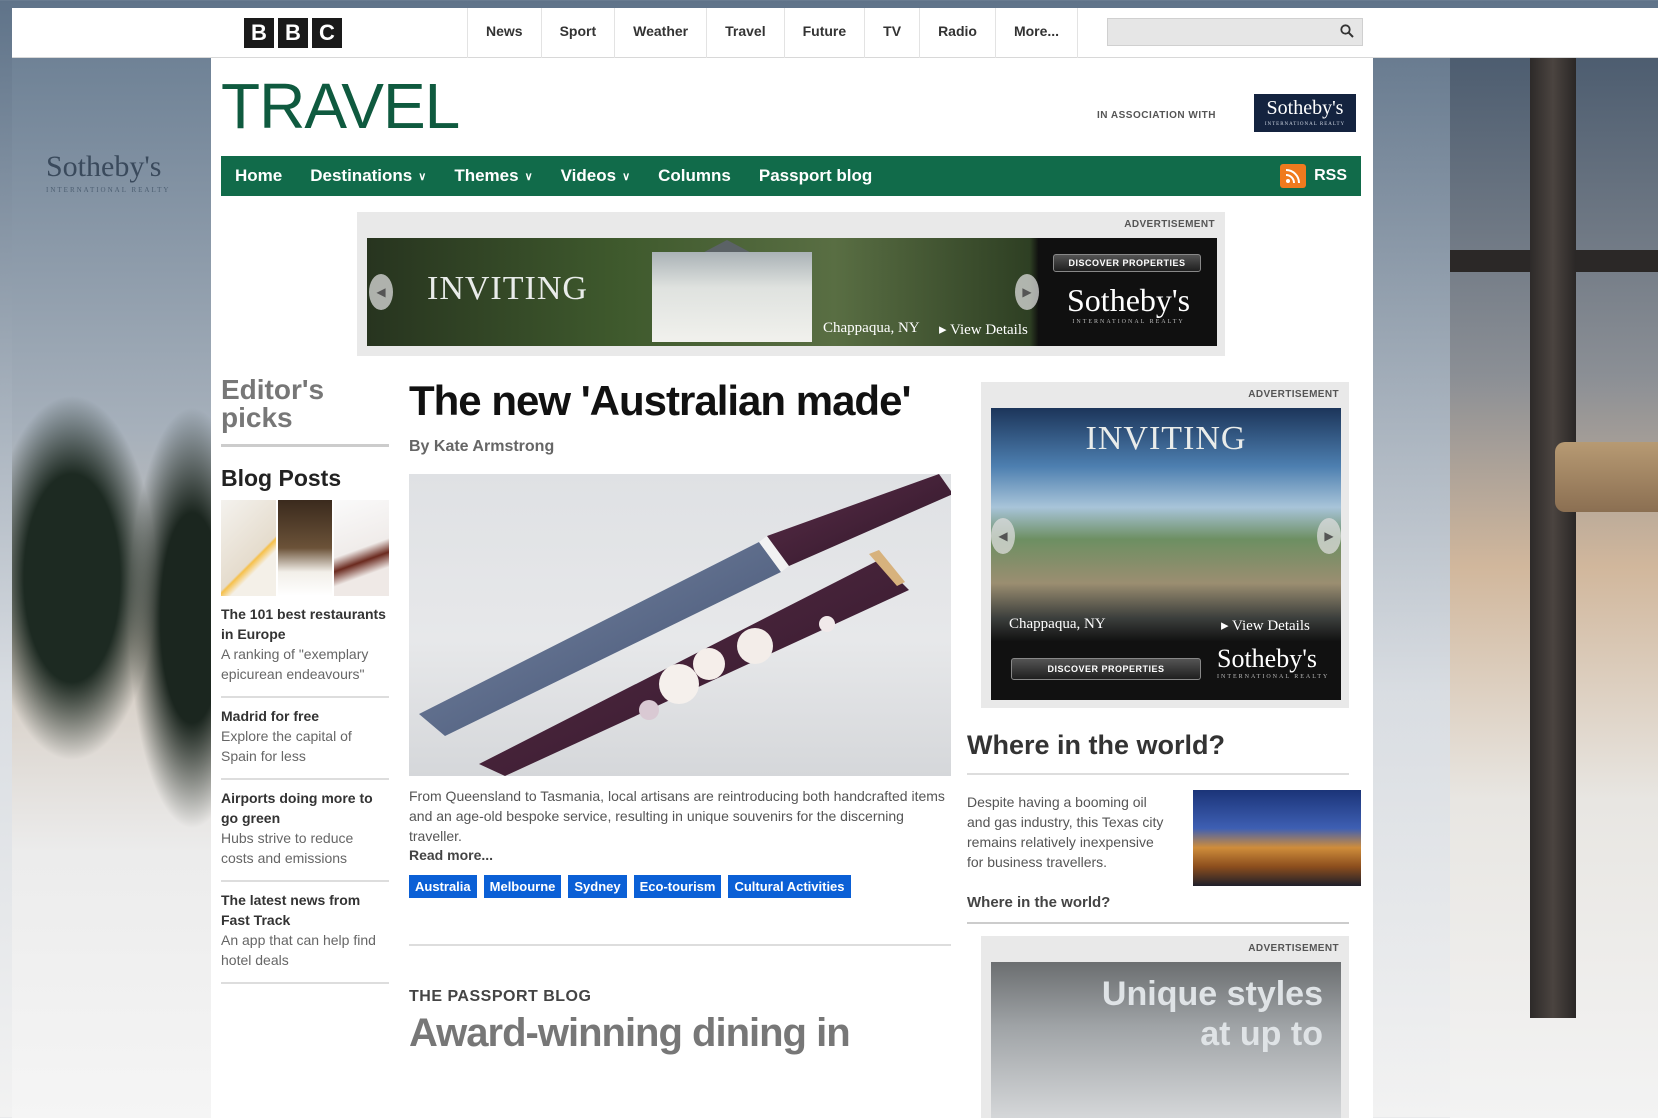  I want to click on travel-nav-videos: Videos ∨, so click(596, 176).